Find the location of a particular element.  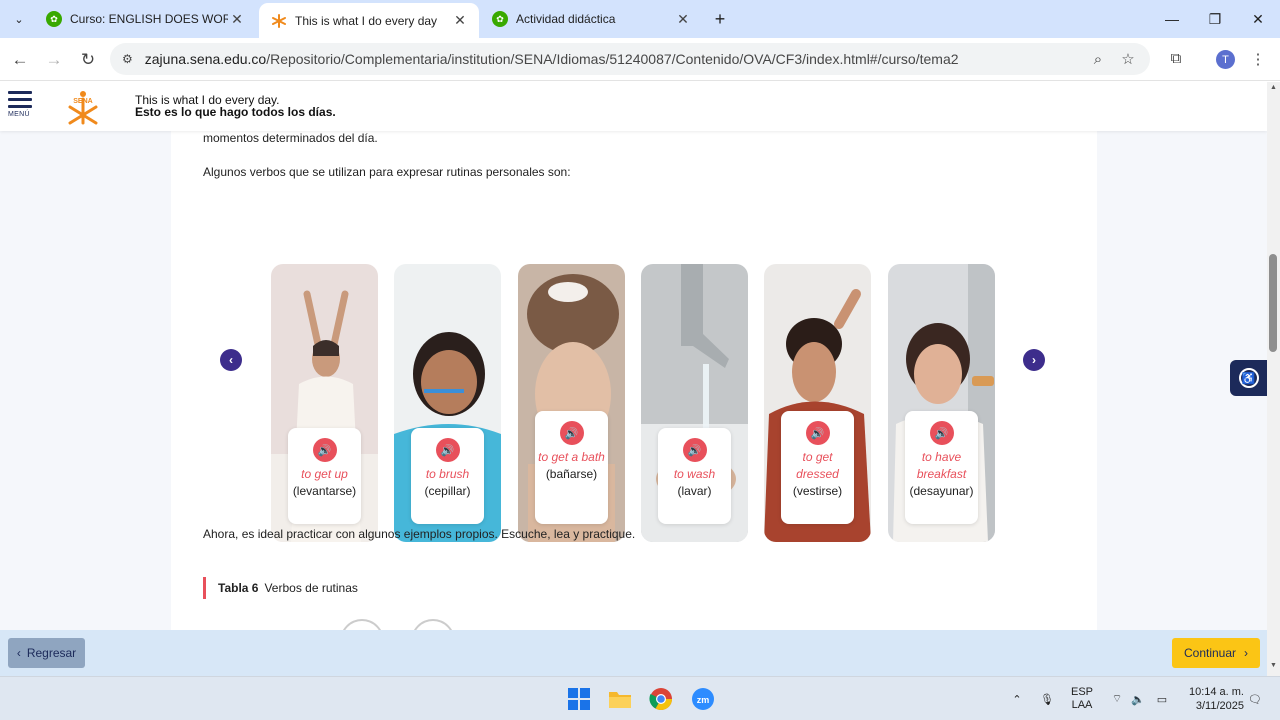

restore-icon: ❐ is located at coordinates (1215, 18).